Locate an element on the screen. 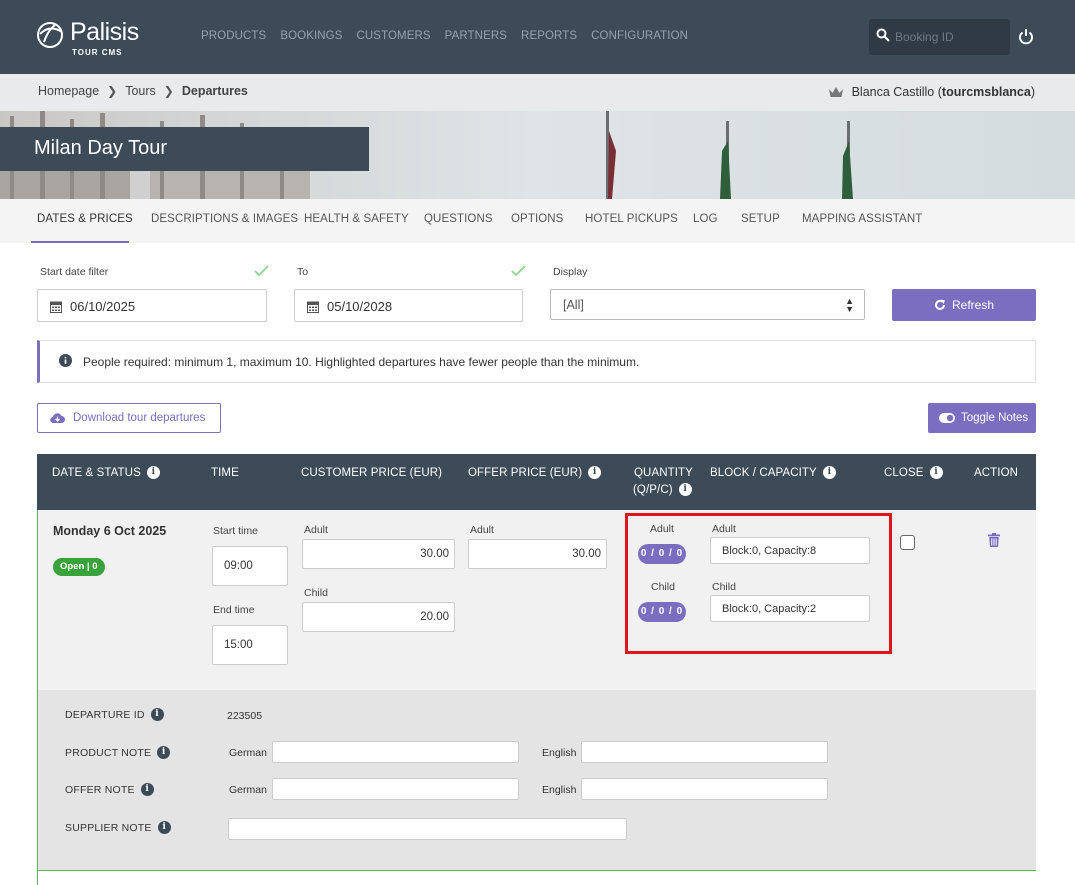 The height and width of the screenshot is (885, 1075). user-name: Blanca Castillo (tourcmsblanca) is located at coordinates (943, 92).